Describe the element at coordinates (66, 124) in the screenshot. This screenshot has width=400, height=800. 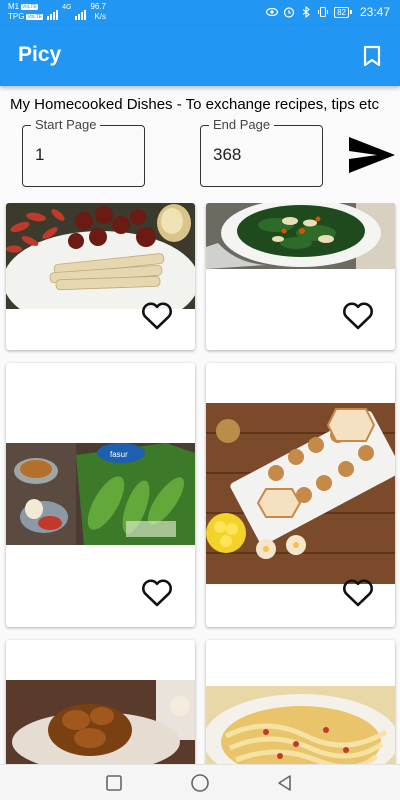
I see `start-page-label: Start Page` at that location.